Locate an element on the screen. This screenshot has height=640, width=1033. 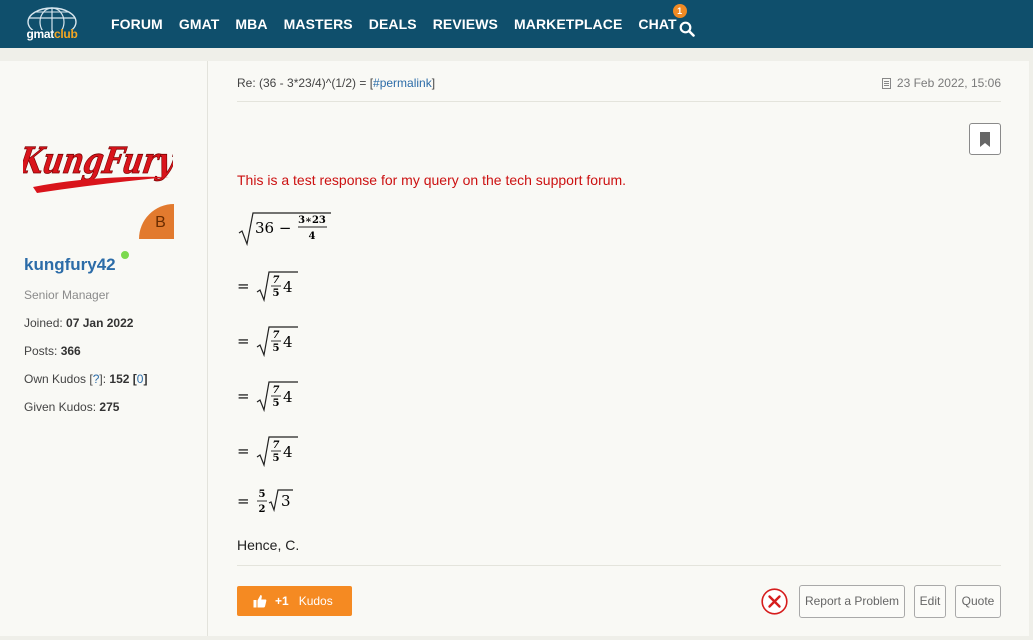
logo-wordmark: gmatclub is located at coordinates (52, 34).